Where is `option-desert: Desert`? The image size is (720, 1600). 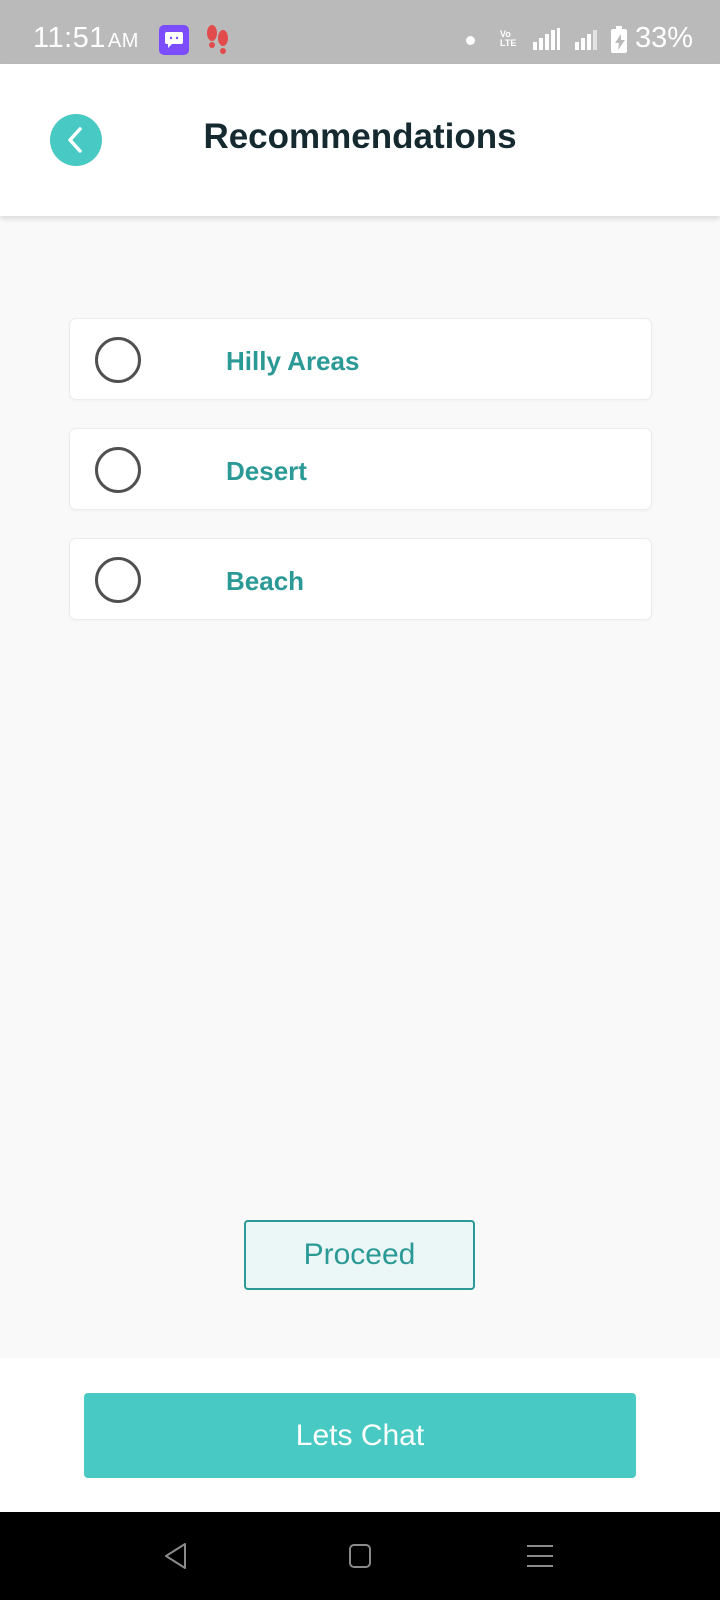
option-desert: Desert is located at coordinates (360, 469).